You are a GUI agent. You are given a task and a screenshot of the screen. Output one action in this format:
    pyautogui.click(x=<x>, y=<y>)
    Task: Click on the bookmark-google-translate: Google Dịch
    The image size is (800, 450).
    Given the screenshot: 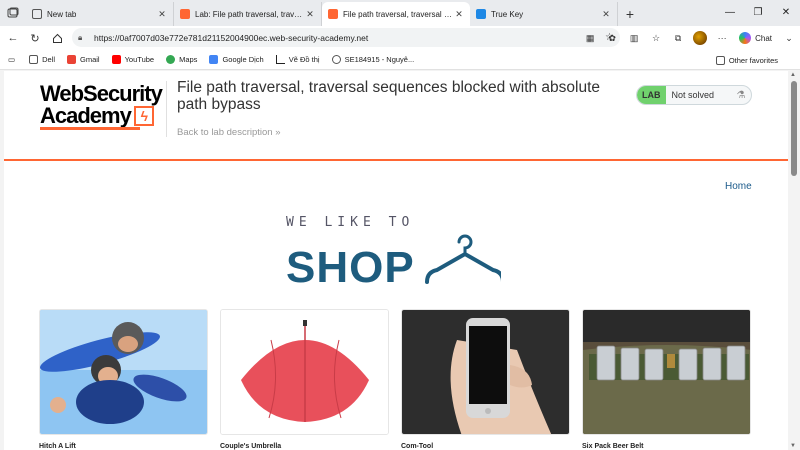 What is the action you would take?
    pyautogui.click(x=236, y=59)
    